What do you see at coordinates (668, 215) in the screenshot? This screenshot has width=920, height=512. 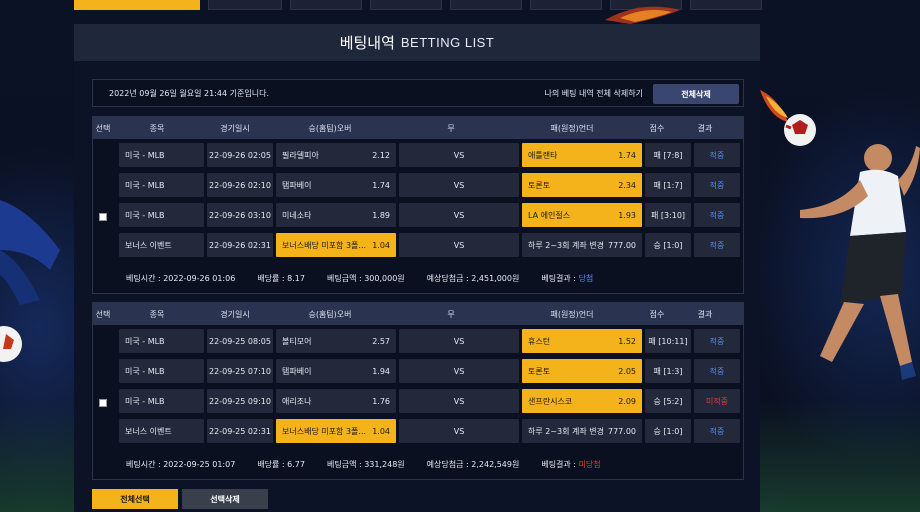 I see `score-cell: 패 [3:10]` at bounding box center [668, 215].